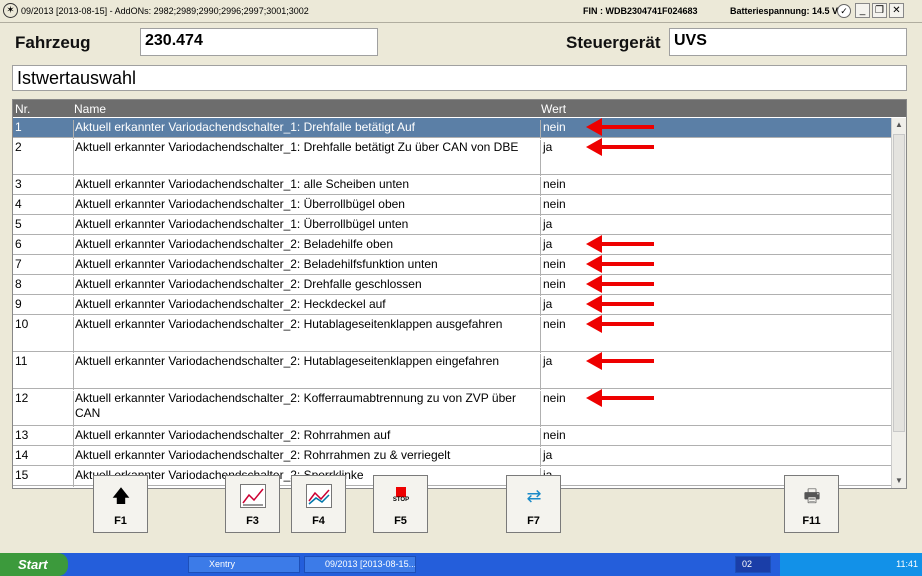  What do you see at coordinates (18, 127) in the screenshot?
I see `row-number: 1` at bounding box center [18, 127].